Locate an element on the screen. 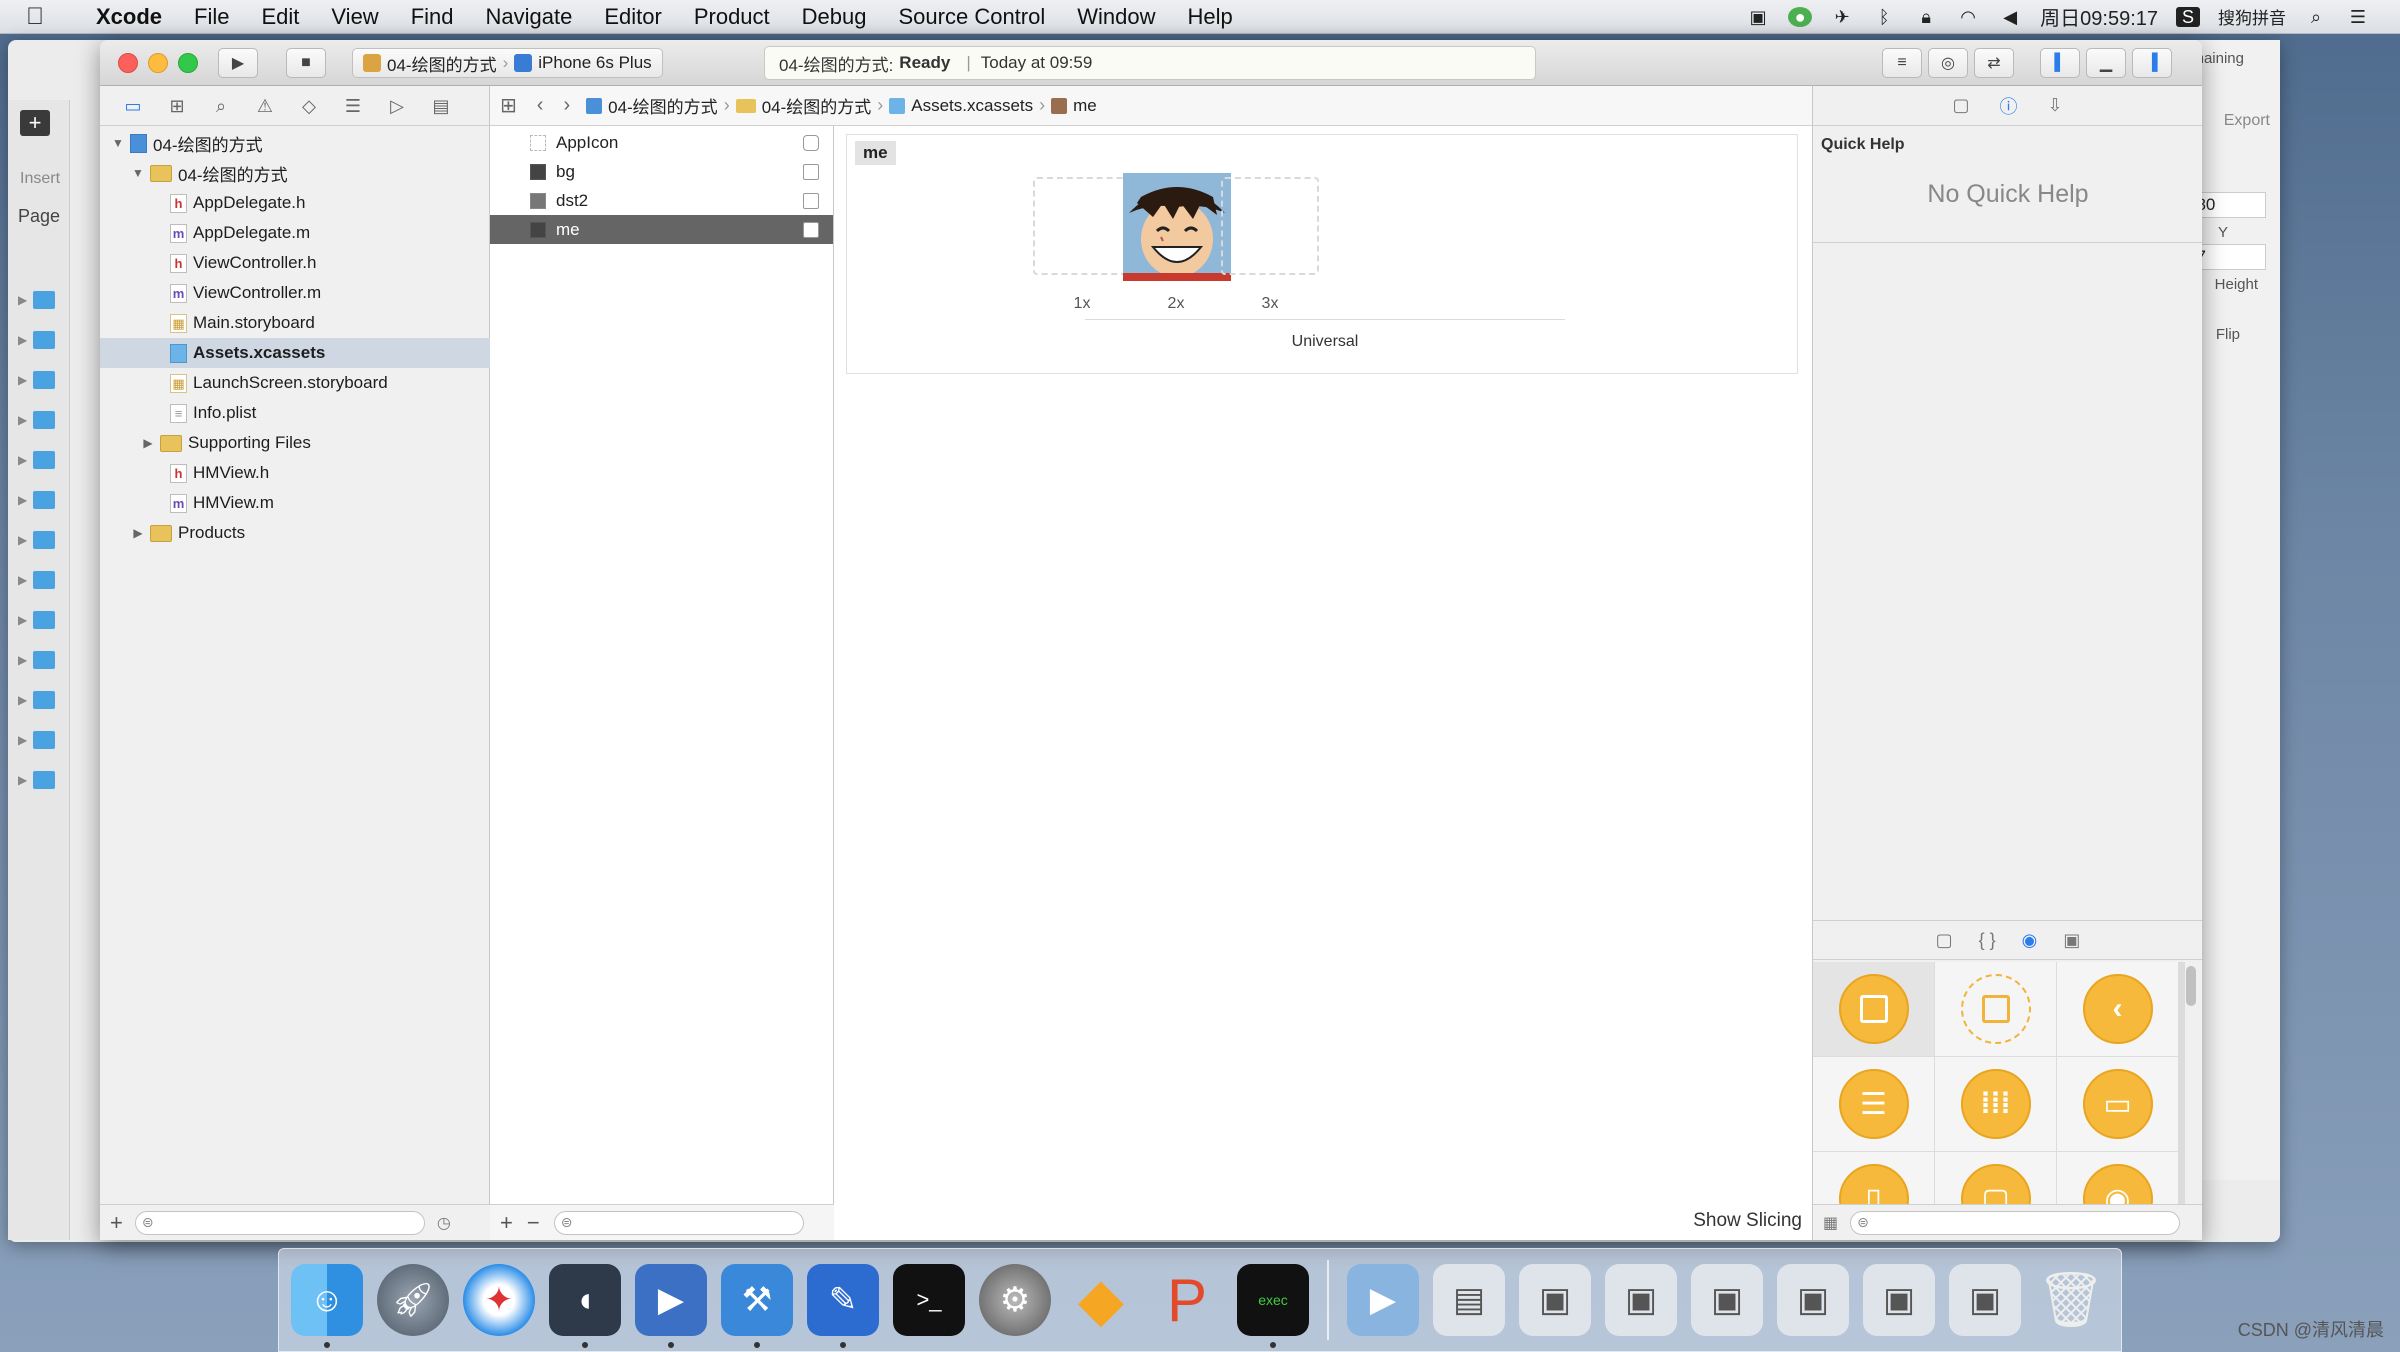 The width and height of the screenshot is (2400, 1352). remove-icon: − is located at coordinates (533, 1223).